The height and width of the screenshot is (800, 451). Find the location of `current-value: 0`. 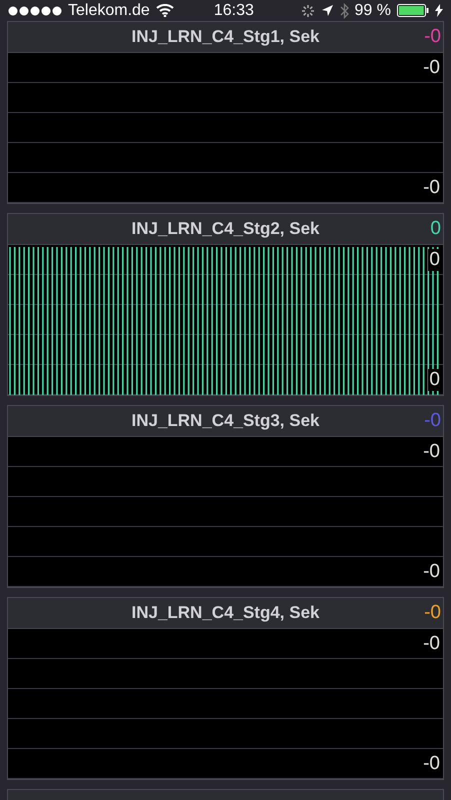

current-value: 0 is located at coordinates (435, 229).